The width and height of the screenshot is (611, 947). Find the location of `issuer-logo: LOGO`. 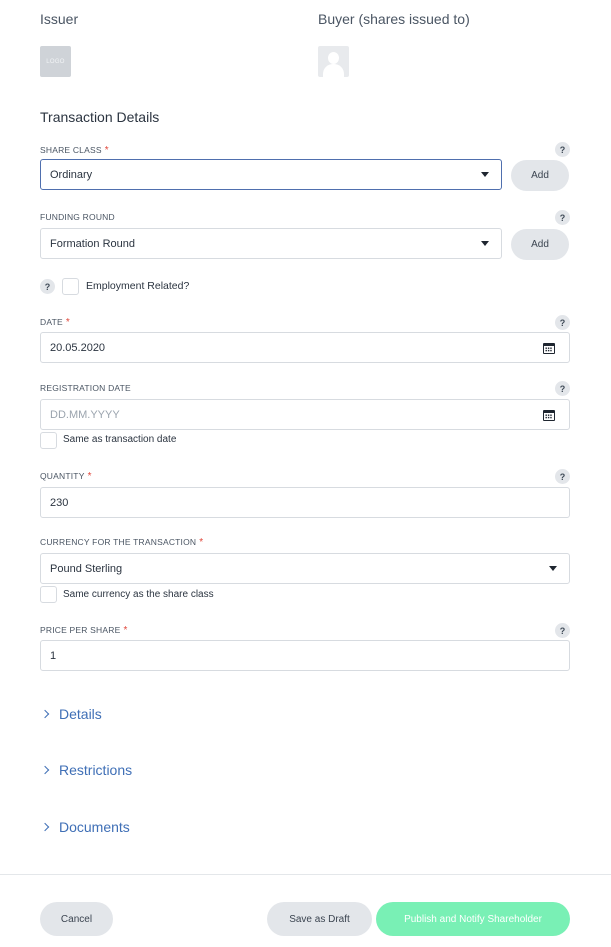

issuer-logo: LOGO is located at coordinates (55, 61).